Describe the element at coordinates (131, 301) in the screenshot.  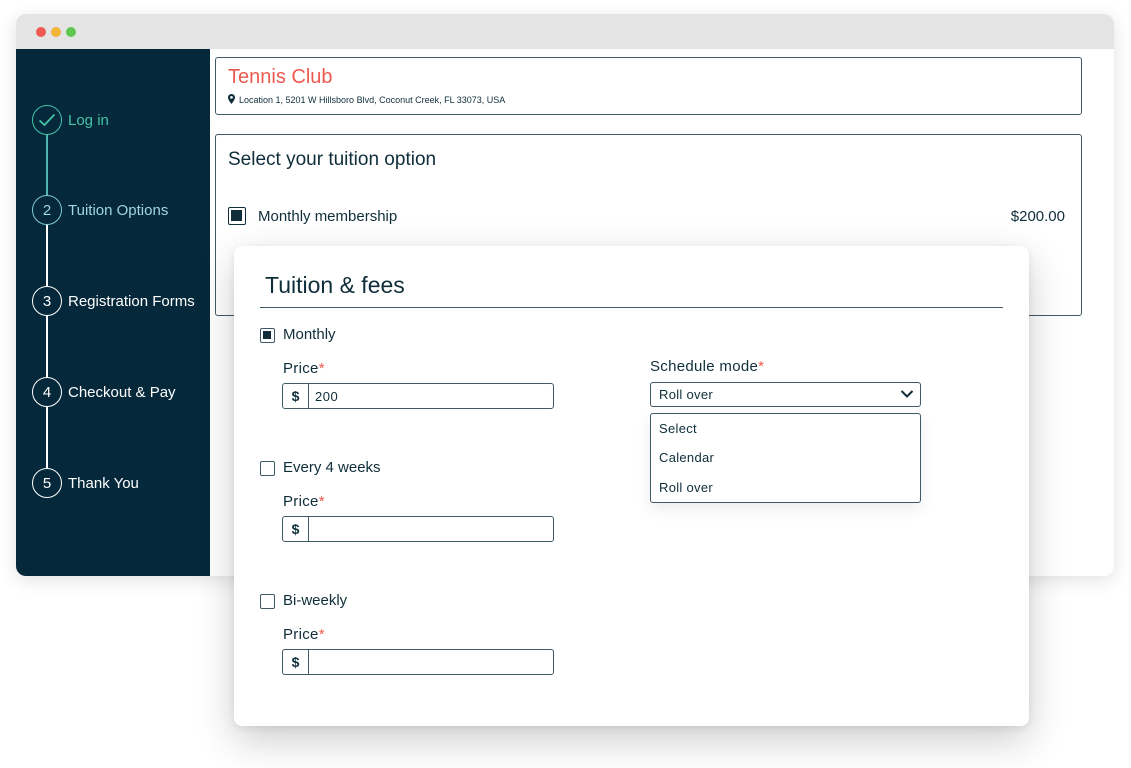
I see `step-label: Registration Forms` at that location.